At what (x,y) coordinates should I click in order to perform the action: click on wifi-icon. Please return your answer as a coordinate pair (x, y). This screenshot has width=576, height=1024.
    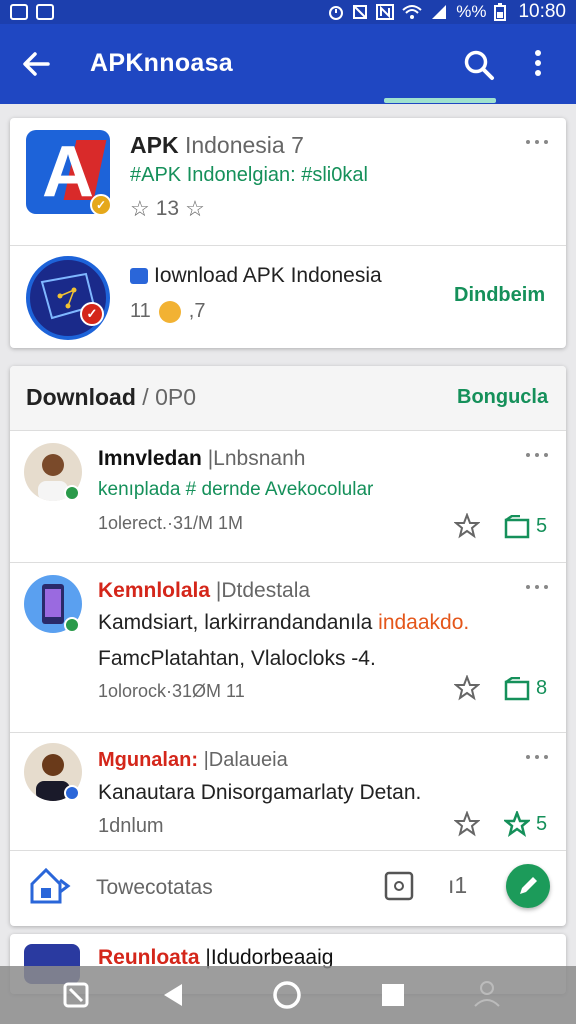
    Looking at the image, I should click on (412, 12).